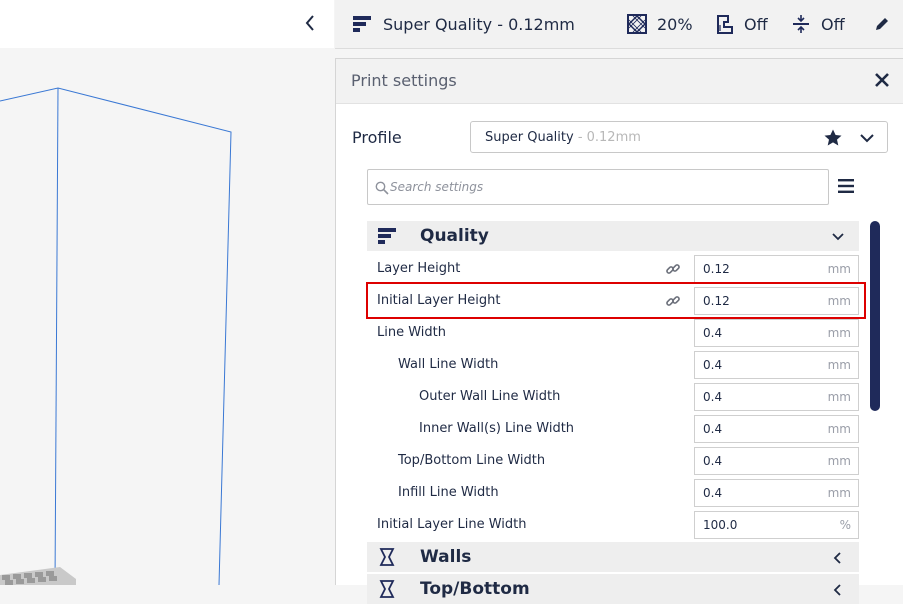 This screenshot has width=903, height=604. What do you see at coordinates (776, 301) in the screenshot?
I see `initial-layer-height-field: 0.12 mm` at bounding box center [776, 301].